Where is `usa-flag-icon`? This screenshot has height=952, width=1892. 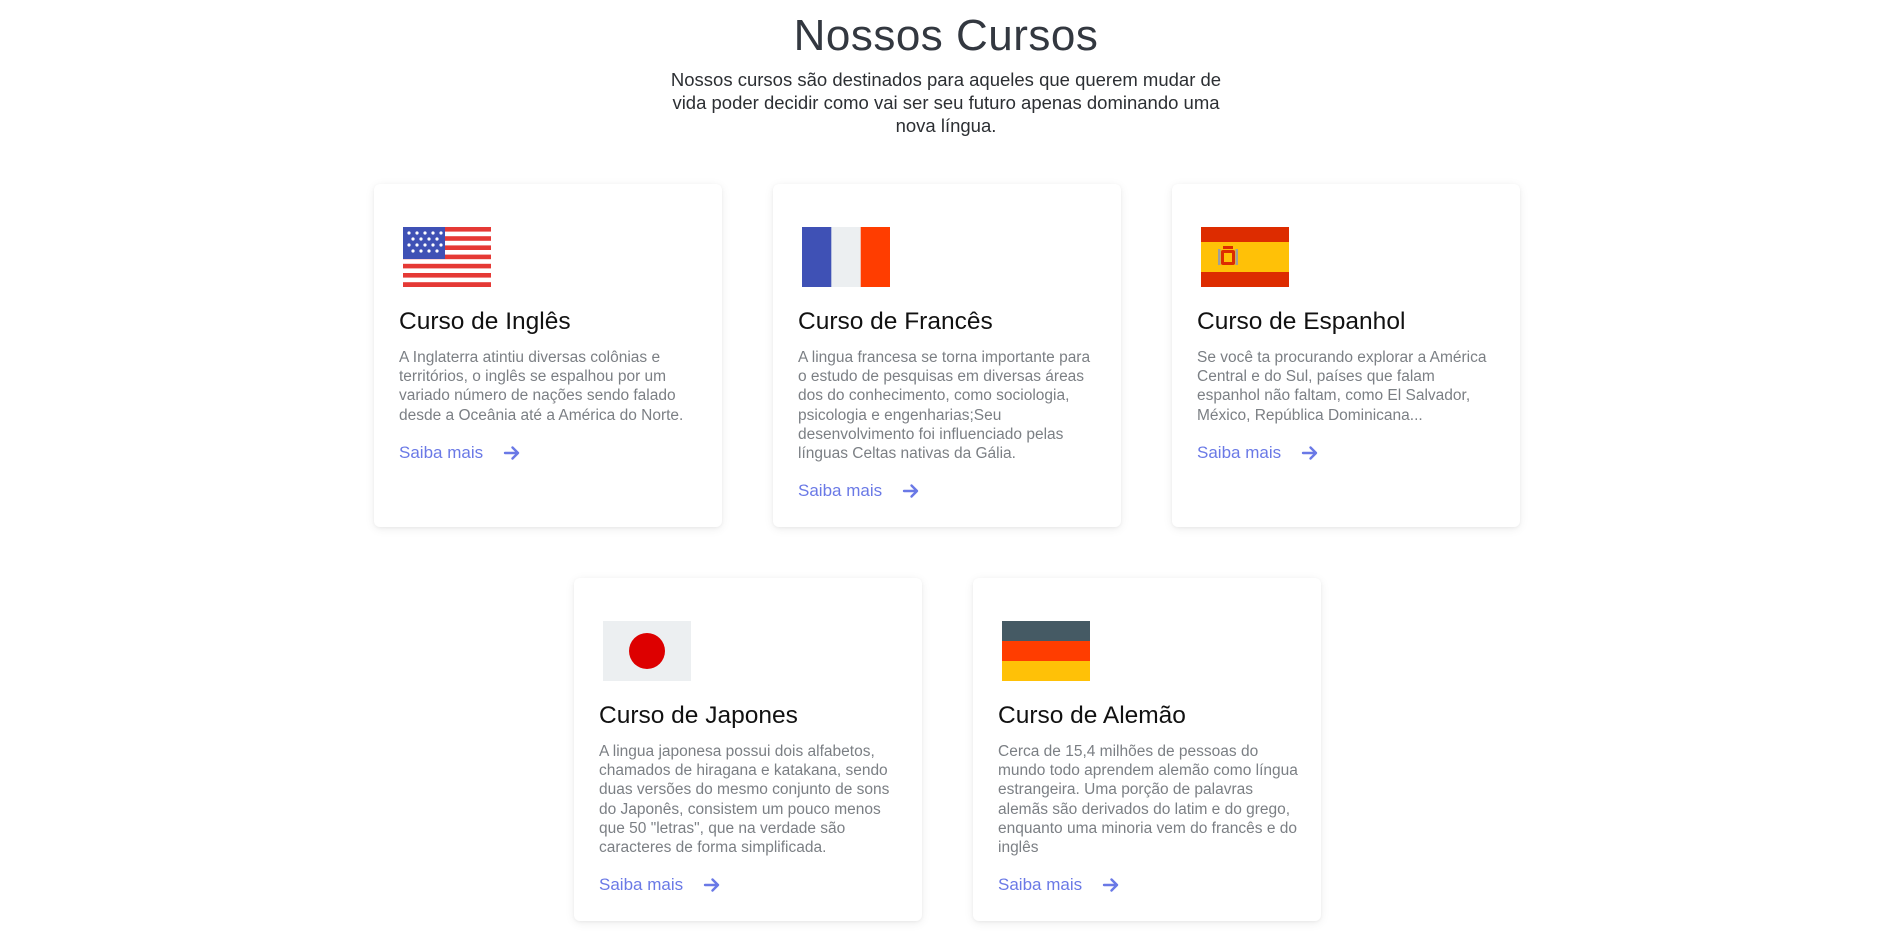
usa-flag-icon is located at coordinates (447, 257).